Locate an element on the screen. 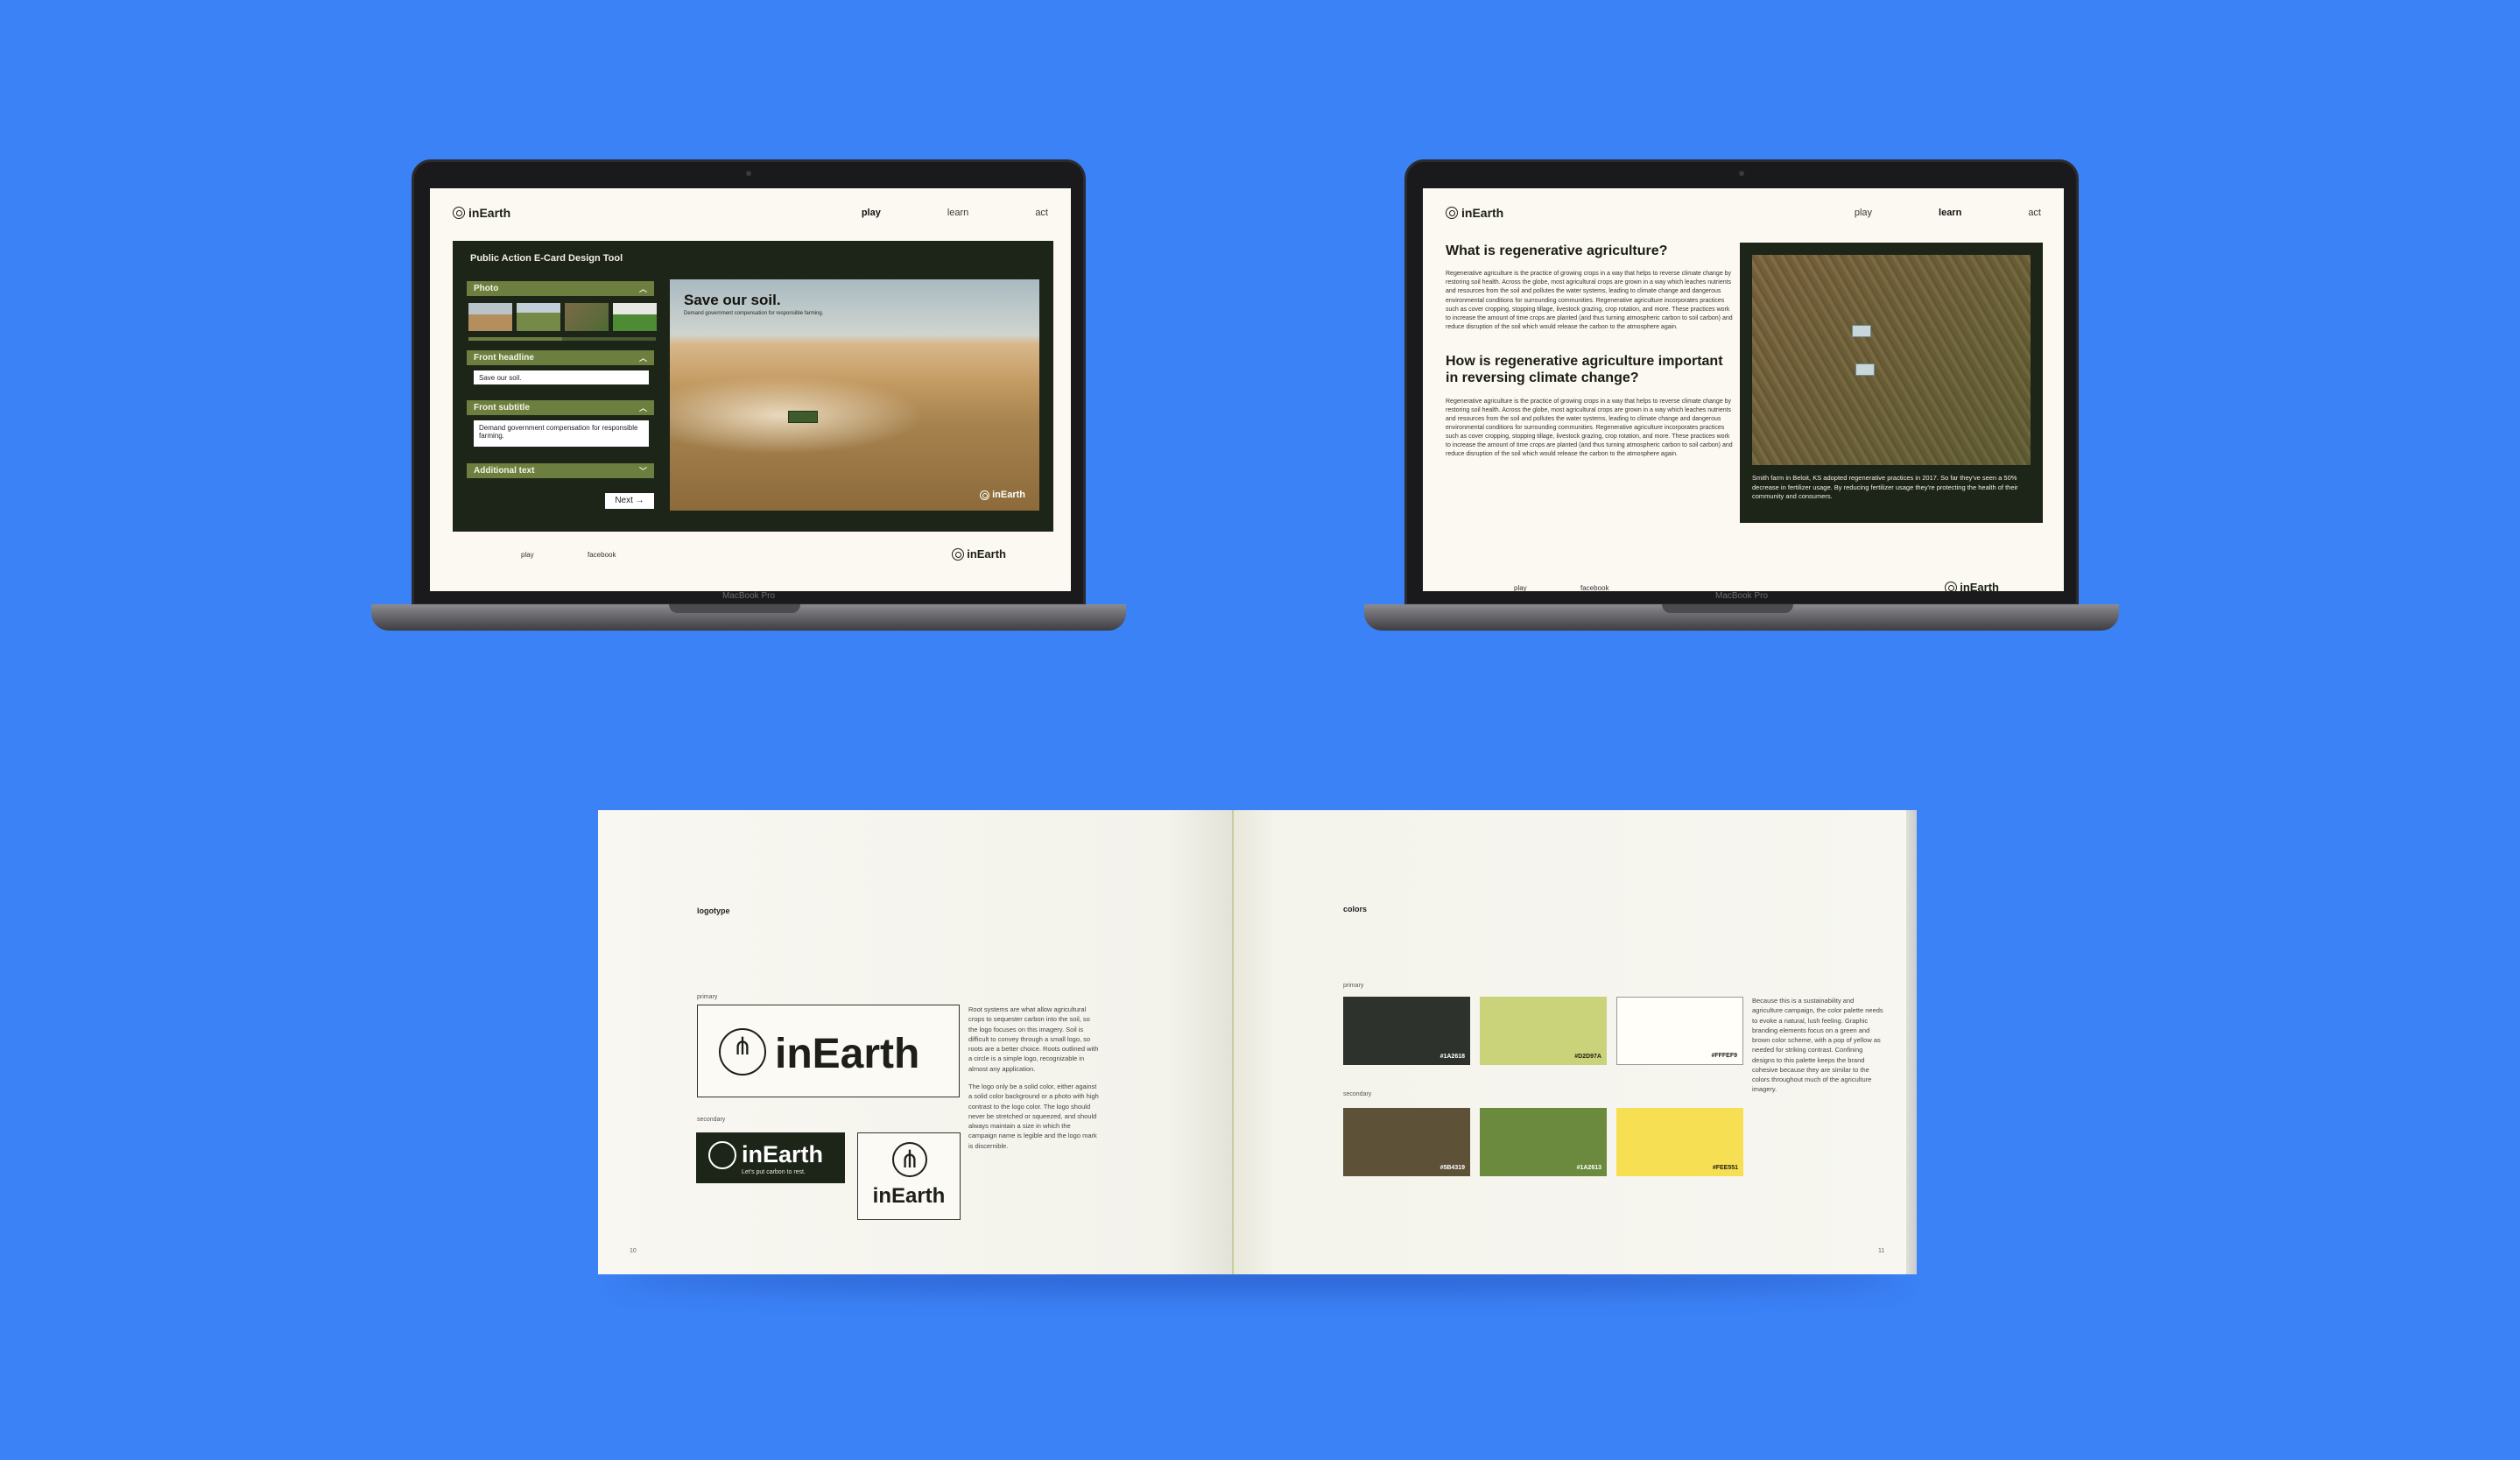 The image size is (2520, 1460). swatch-hex: #5B4319 is located at coordinates (1452, 1168).